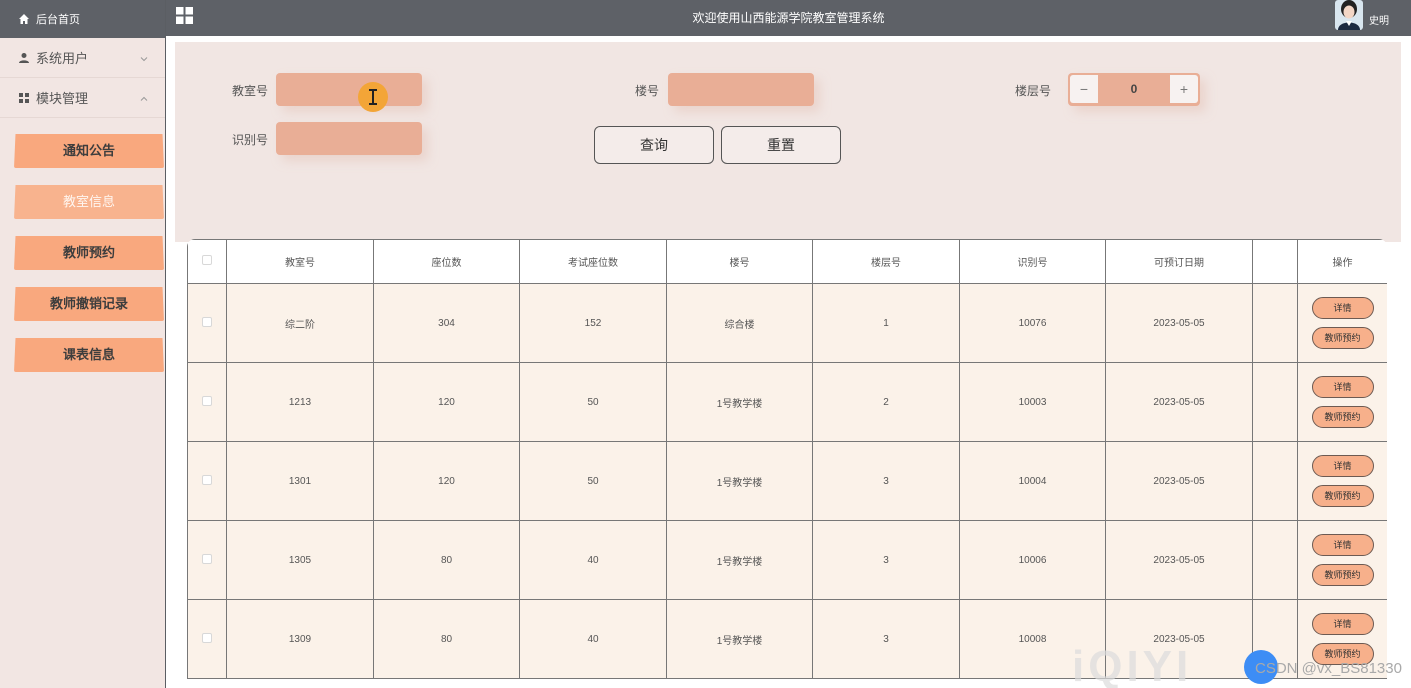  Describe the element at coordinates (300, 481) in the screenshot. I see `cell-room: 1301` at that location.